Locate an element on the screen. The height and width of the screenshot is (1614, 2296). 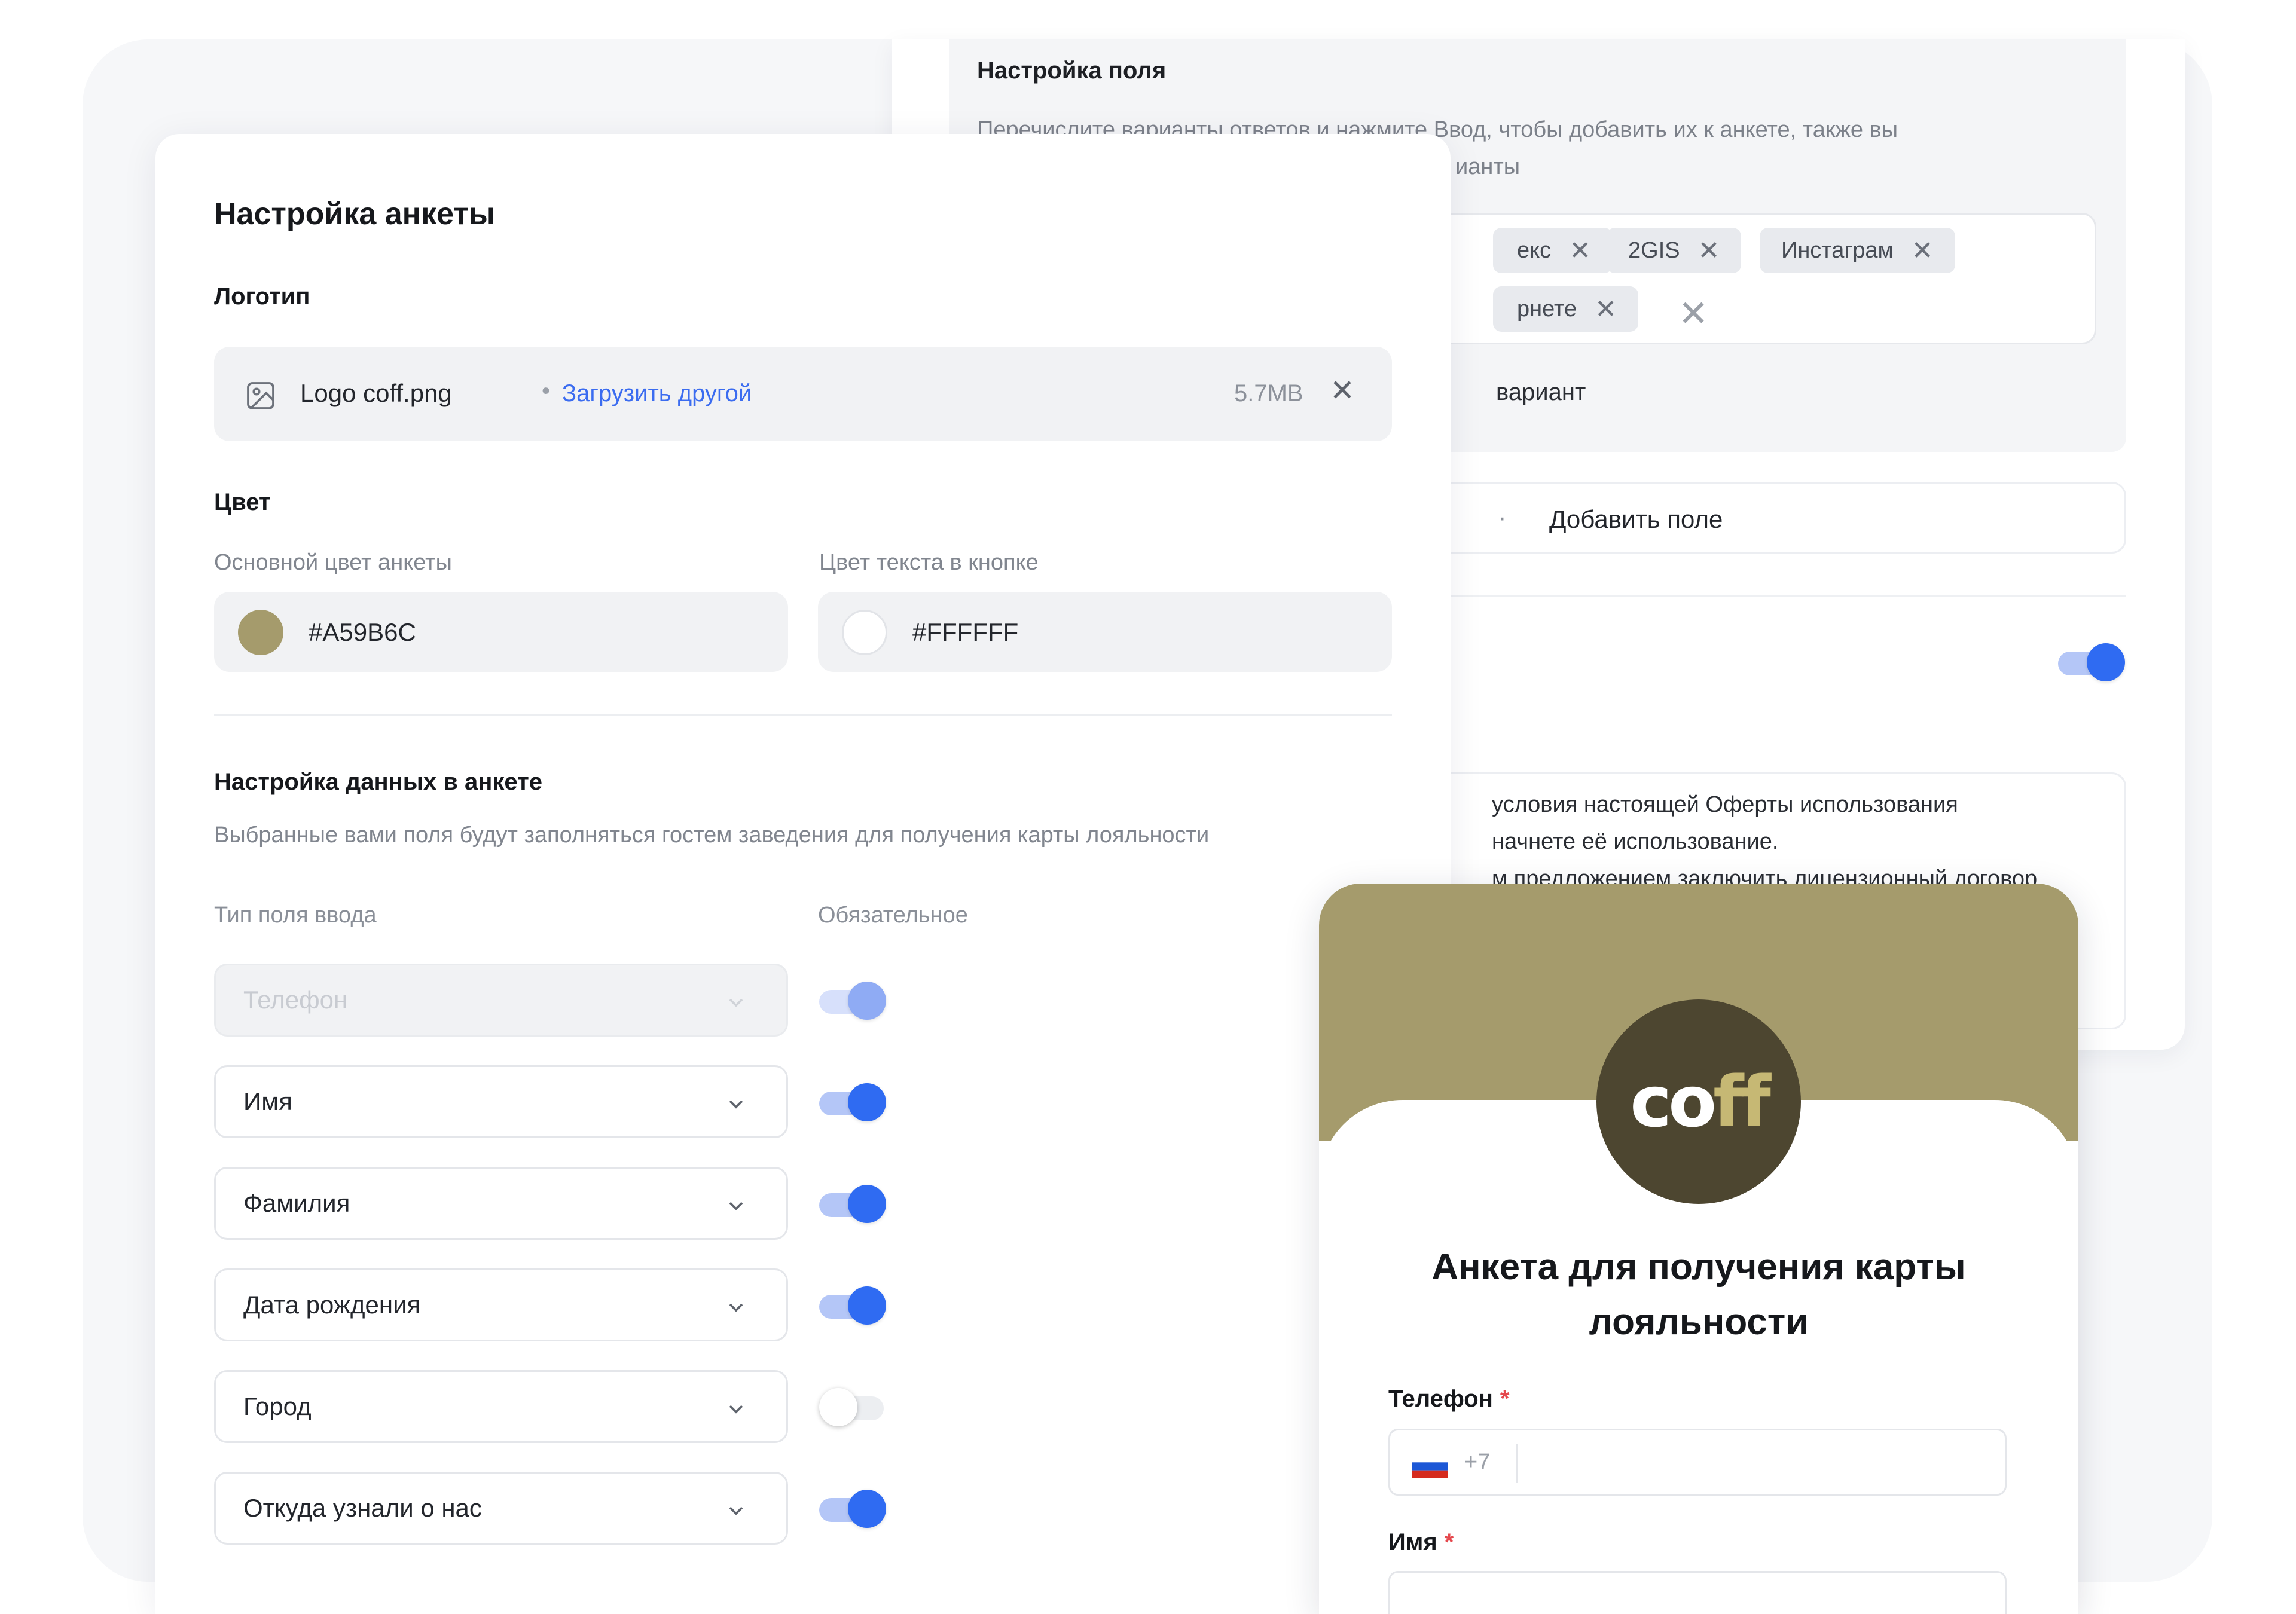
field-type-select-name: Имя is located at coordinates (501, 1101).